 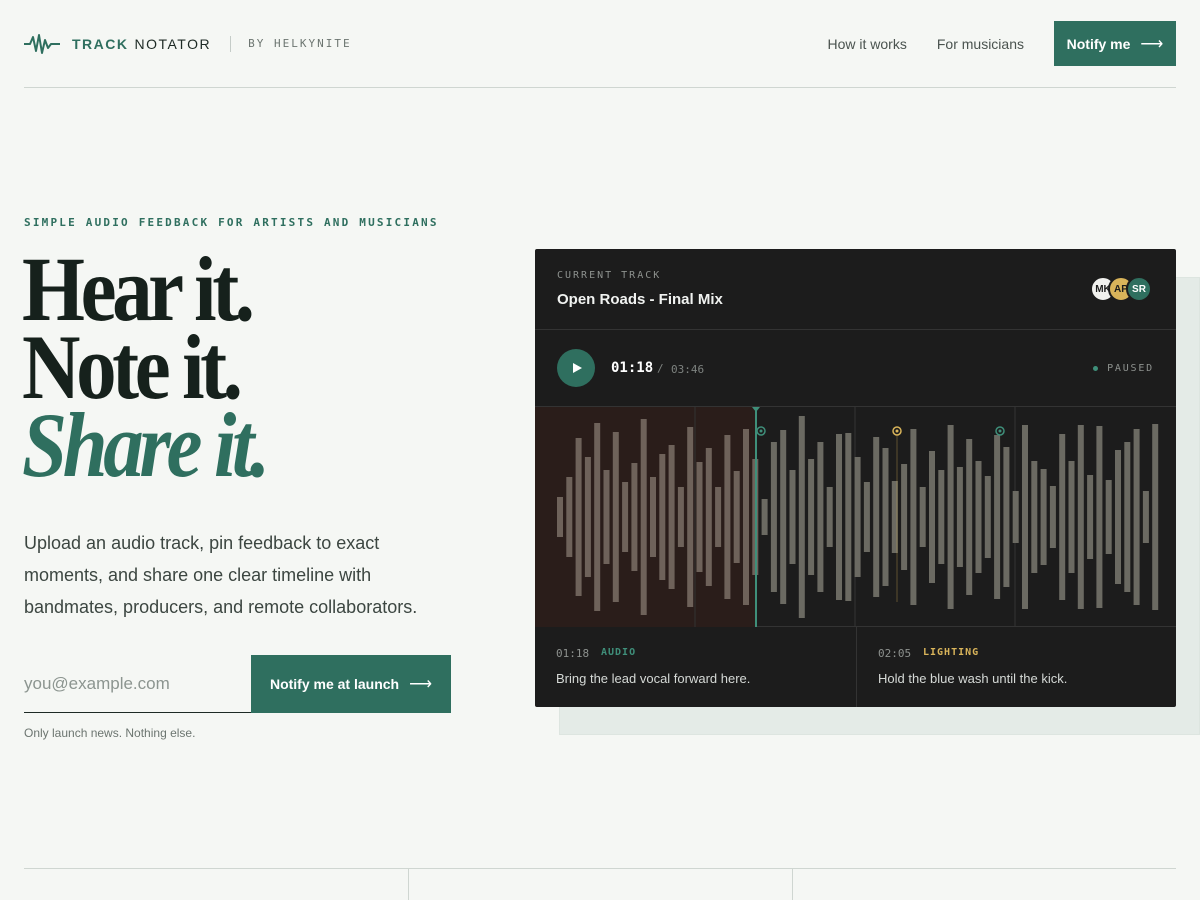 I want to click on track-title: Open Roads - Final Mix, so click(x=640, y=299).